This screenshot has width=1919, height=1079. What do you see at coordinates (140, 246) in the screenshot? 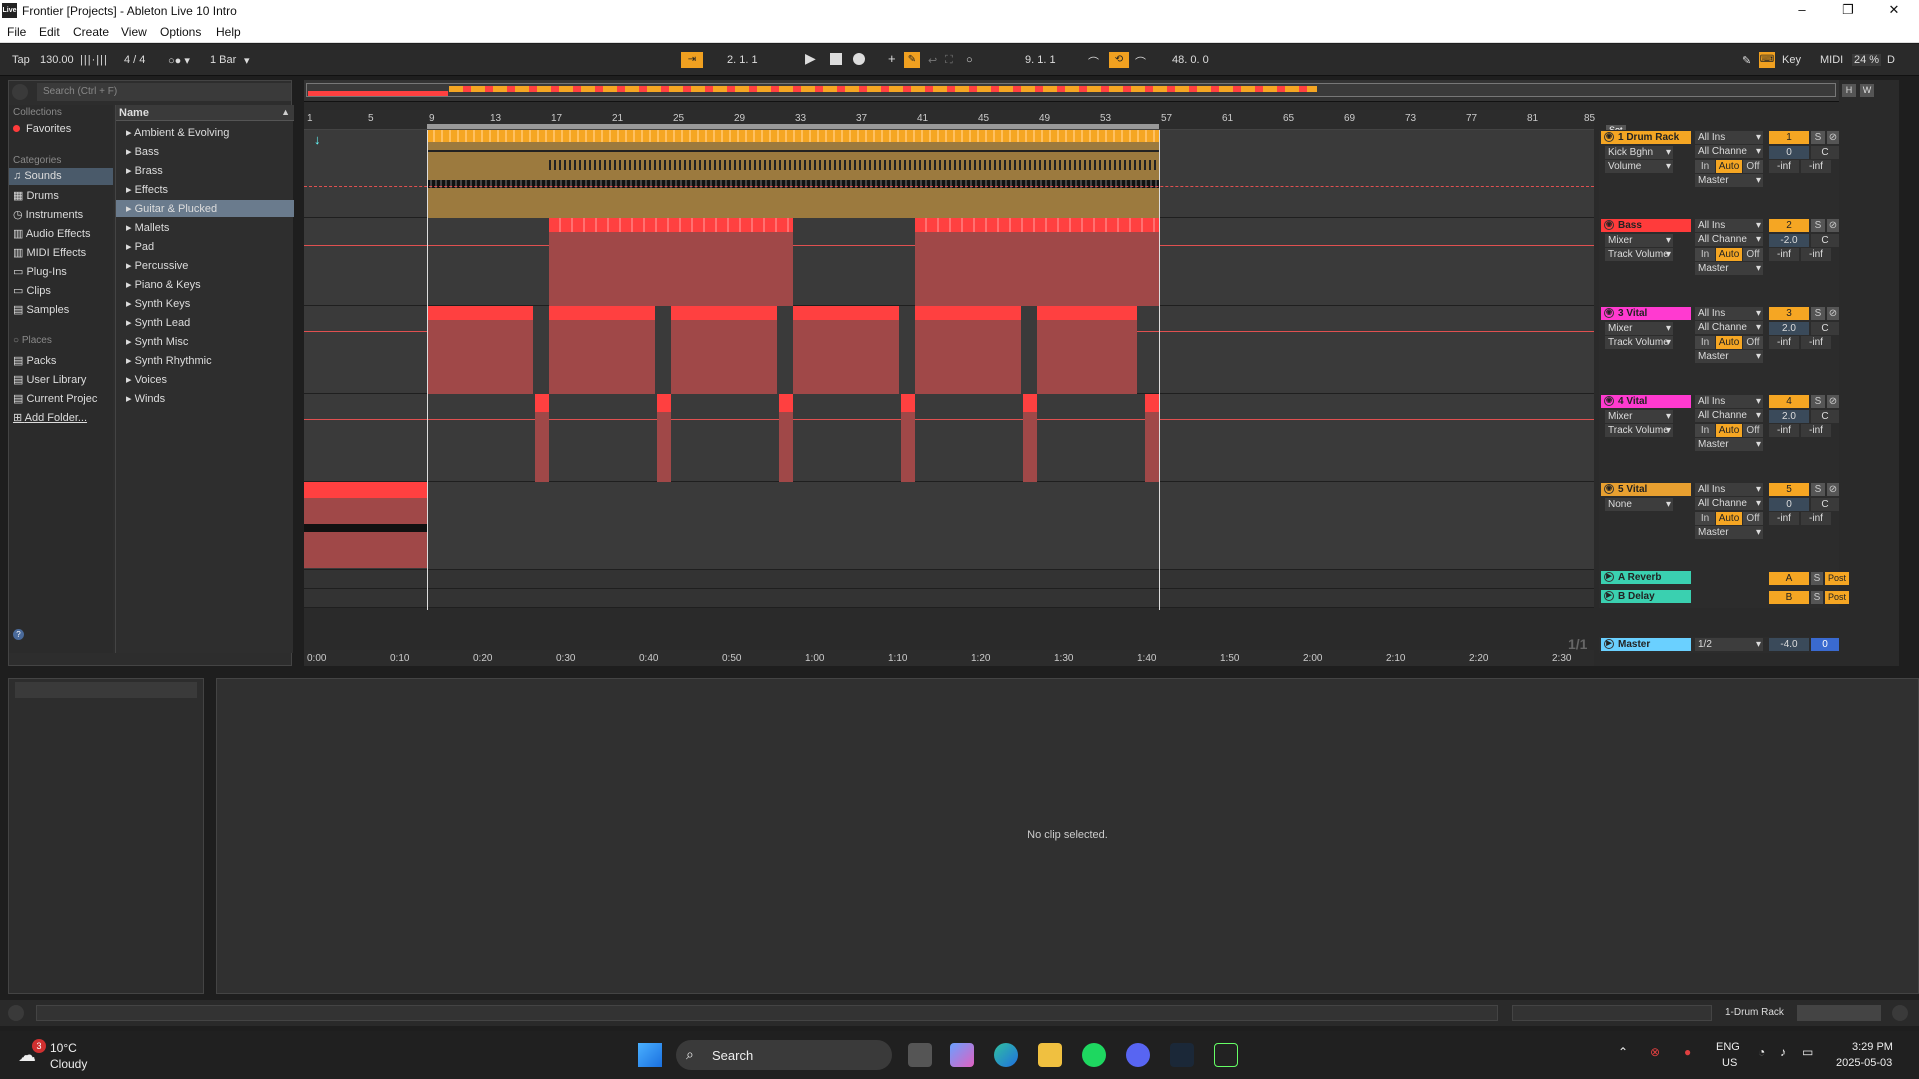
I see `list-item: ▸ Pad` at bounding box center [140, 246].